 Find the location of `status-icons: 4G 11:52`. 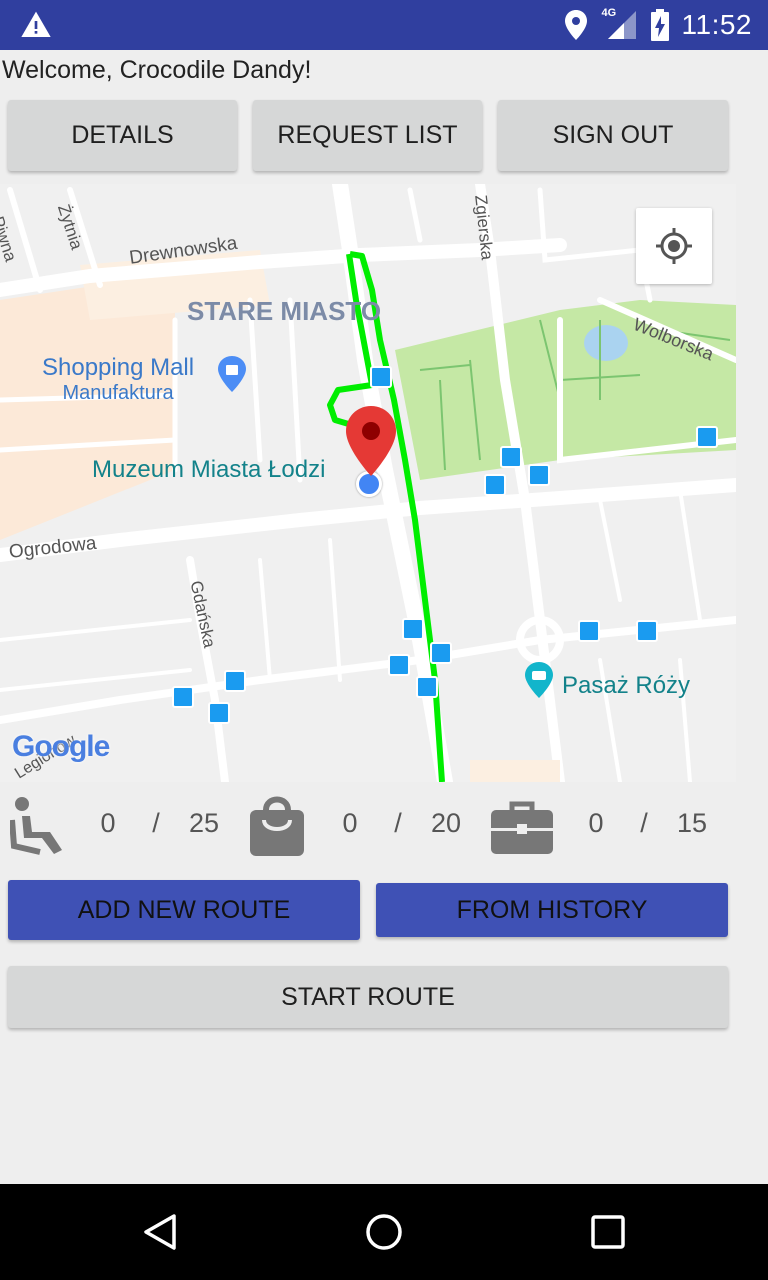

status-icons: 4G 11:52 is located at coordinates (658, 25).